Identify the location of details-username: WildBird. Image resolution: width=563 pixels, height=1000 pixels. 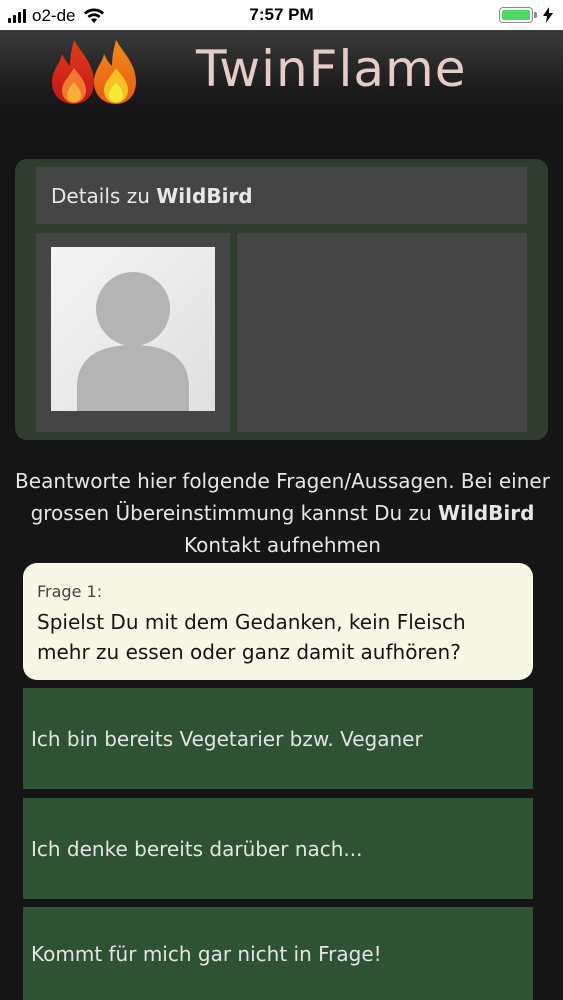
(204, 195).